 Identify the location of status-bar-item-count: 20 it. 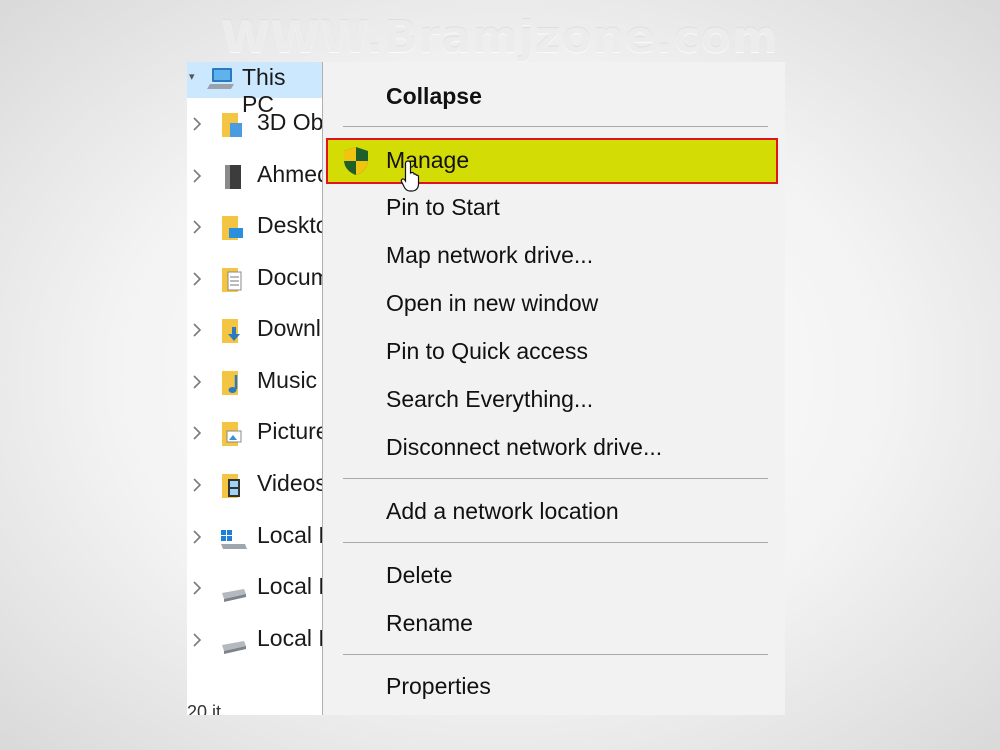
(204, 708).